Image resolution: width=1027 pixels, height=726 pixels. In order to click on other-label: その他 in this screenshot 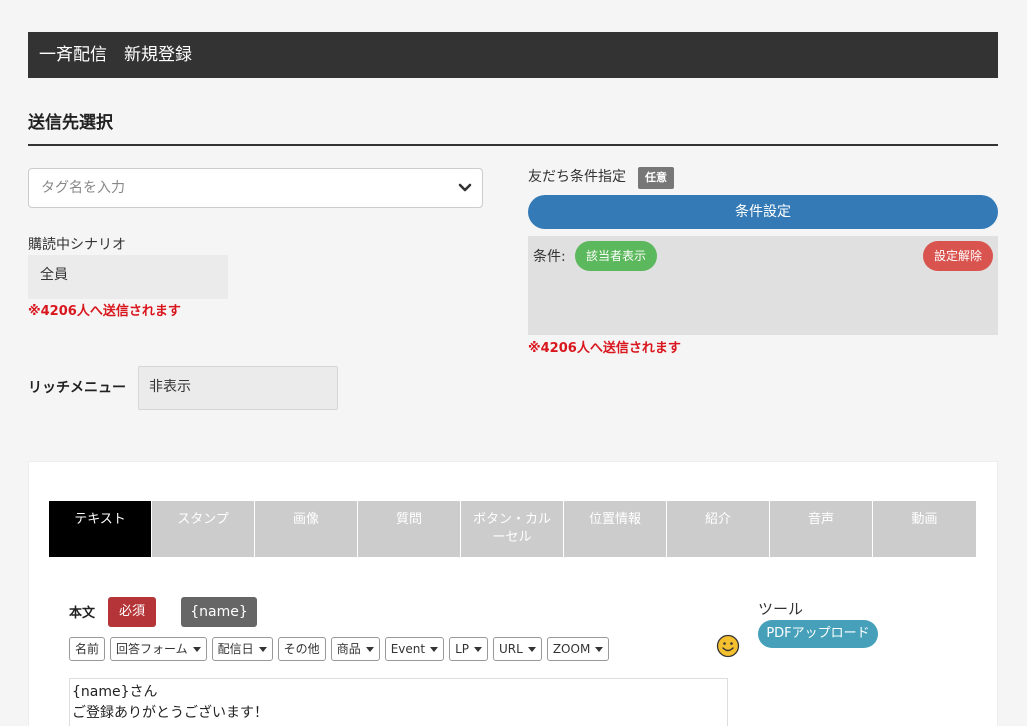, I will do `click(301, 649)`.